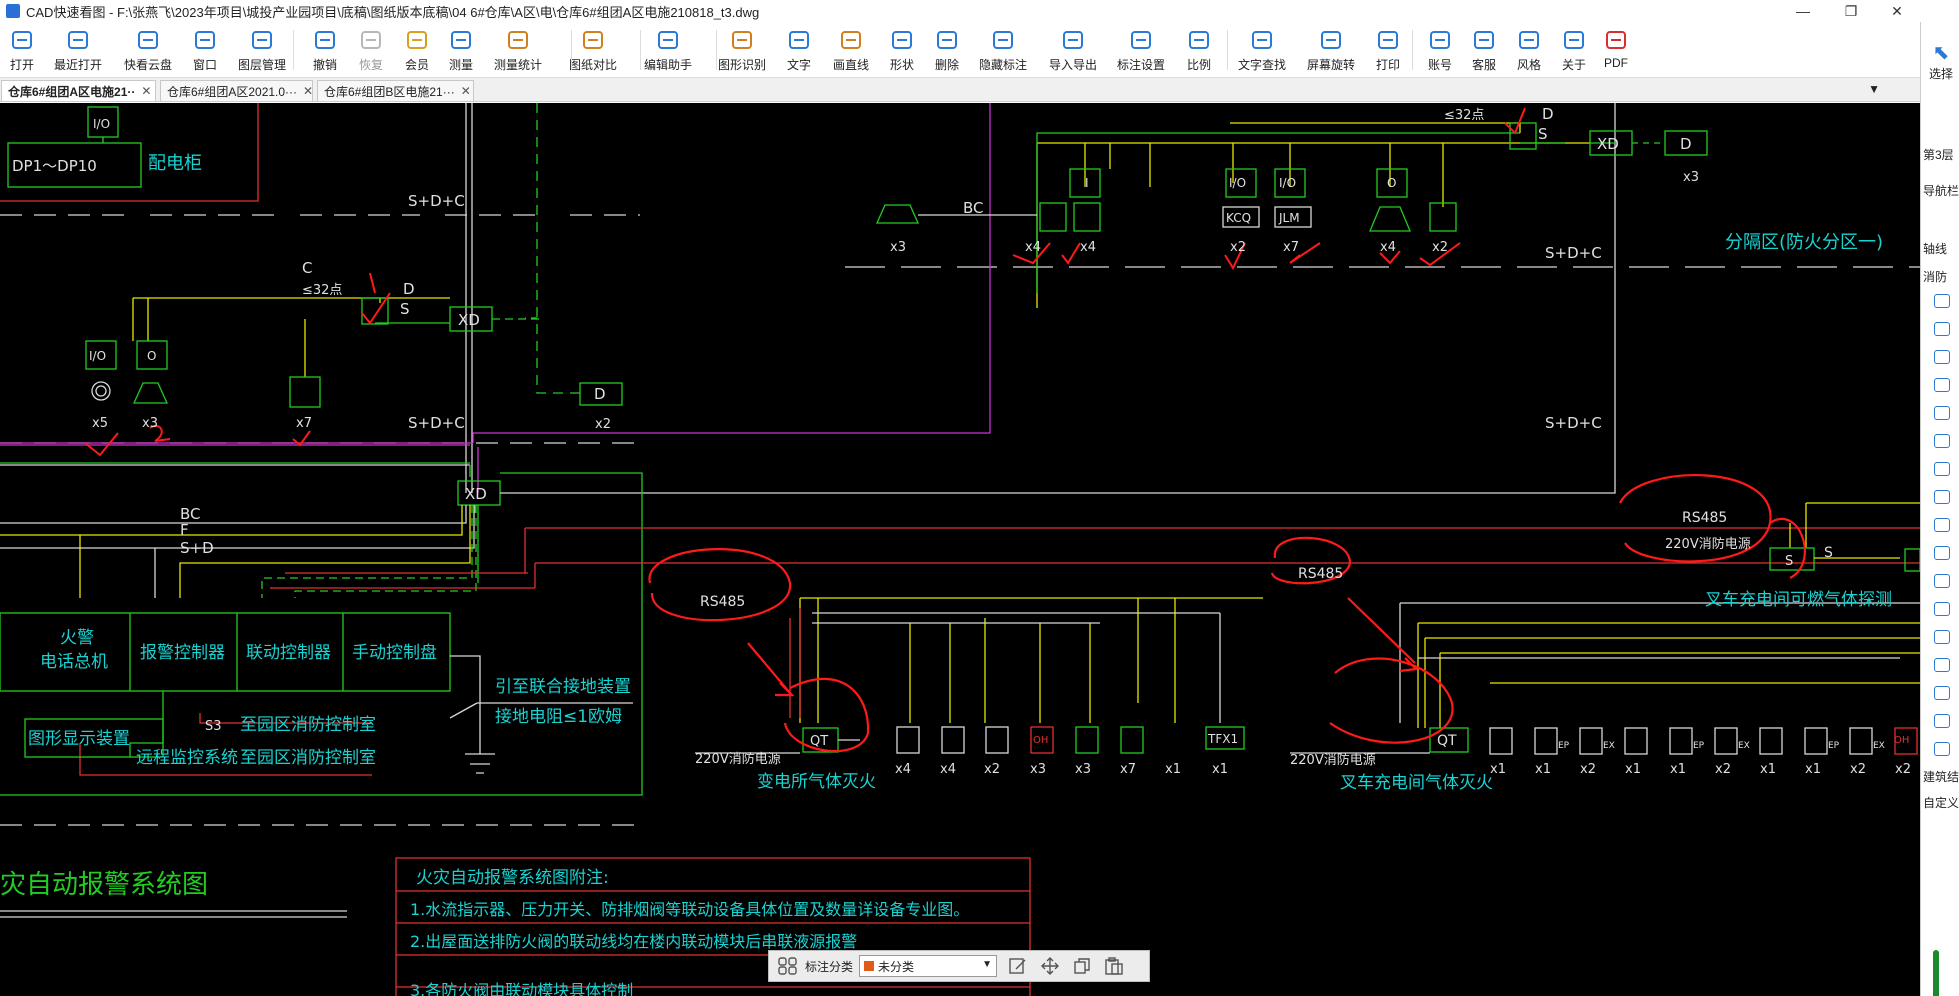  Describe the element at coordinates (1897, 11) in the screenshot. I see `close-button: ✕` at that location.